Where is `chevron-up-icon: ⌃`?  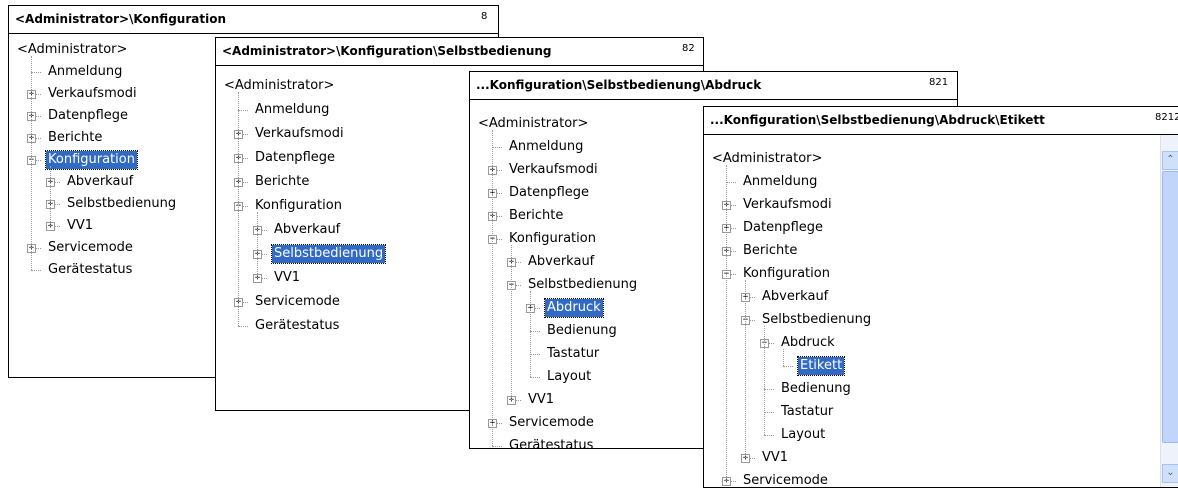
chevron-up-icon: ⌃ is located at coordinates (1170, 160).